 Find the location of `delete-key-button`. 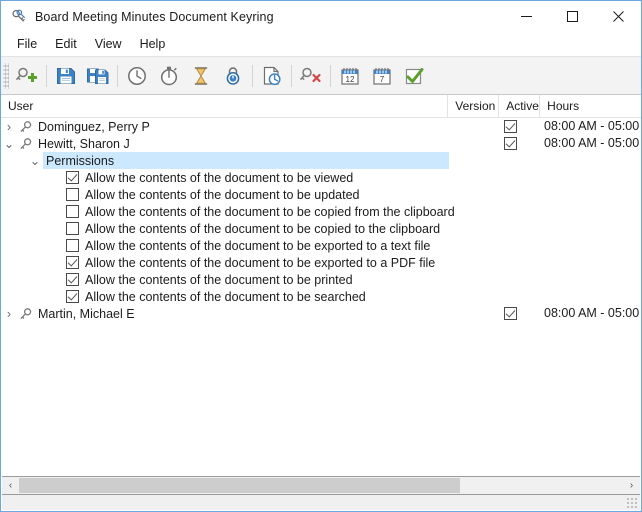

delete-key-button is located at coordinates (311, 75).